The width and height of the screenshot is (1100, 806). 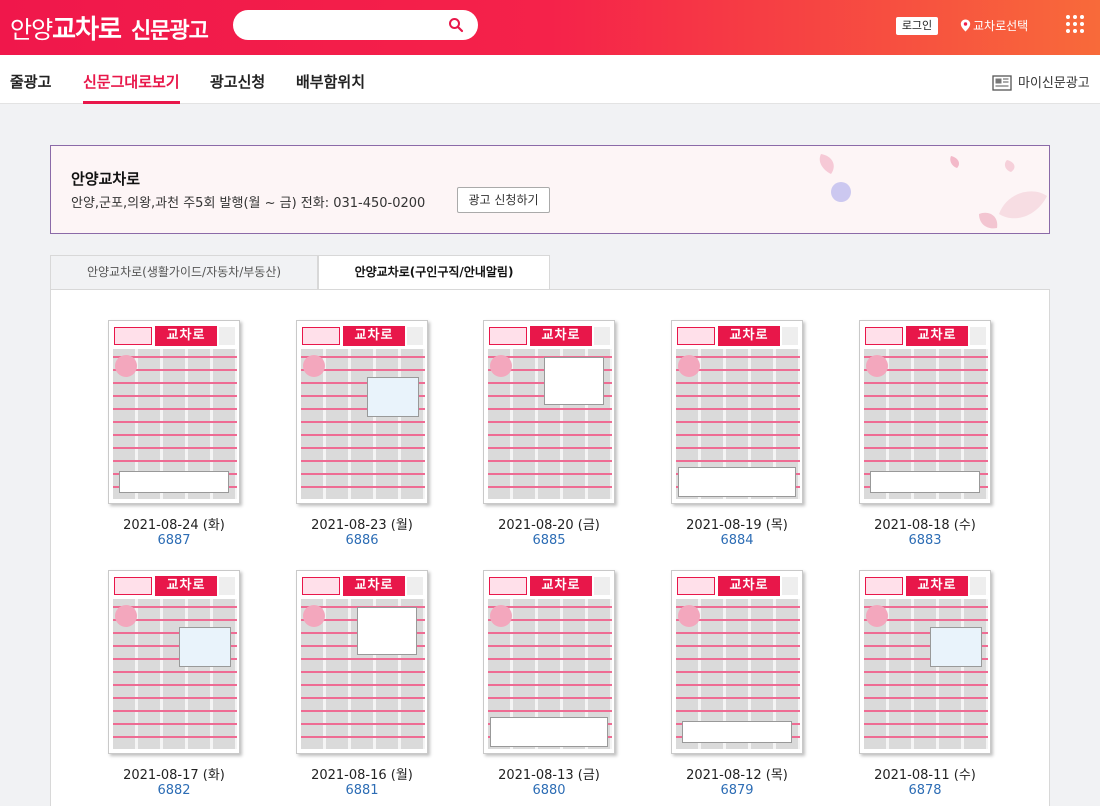 I want to click on nav-tab-line-ads: 줄광고, so click(x=30, y=81).